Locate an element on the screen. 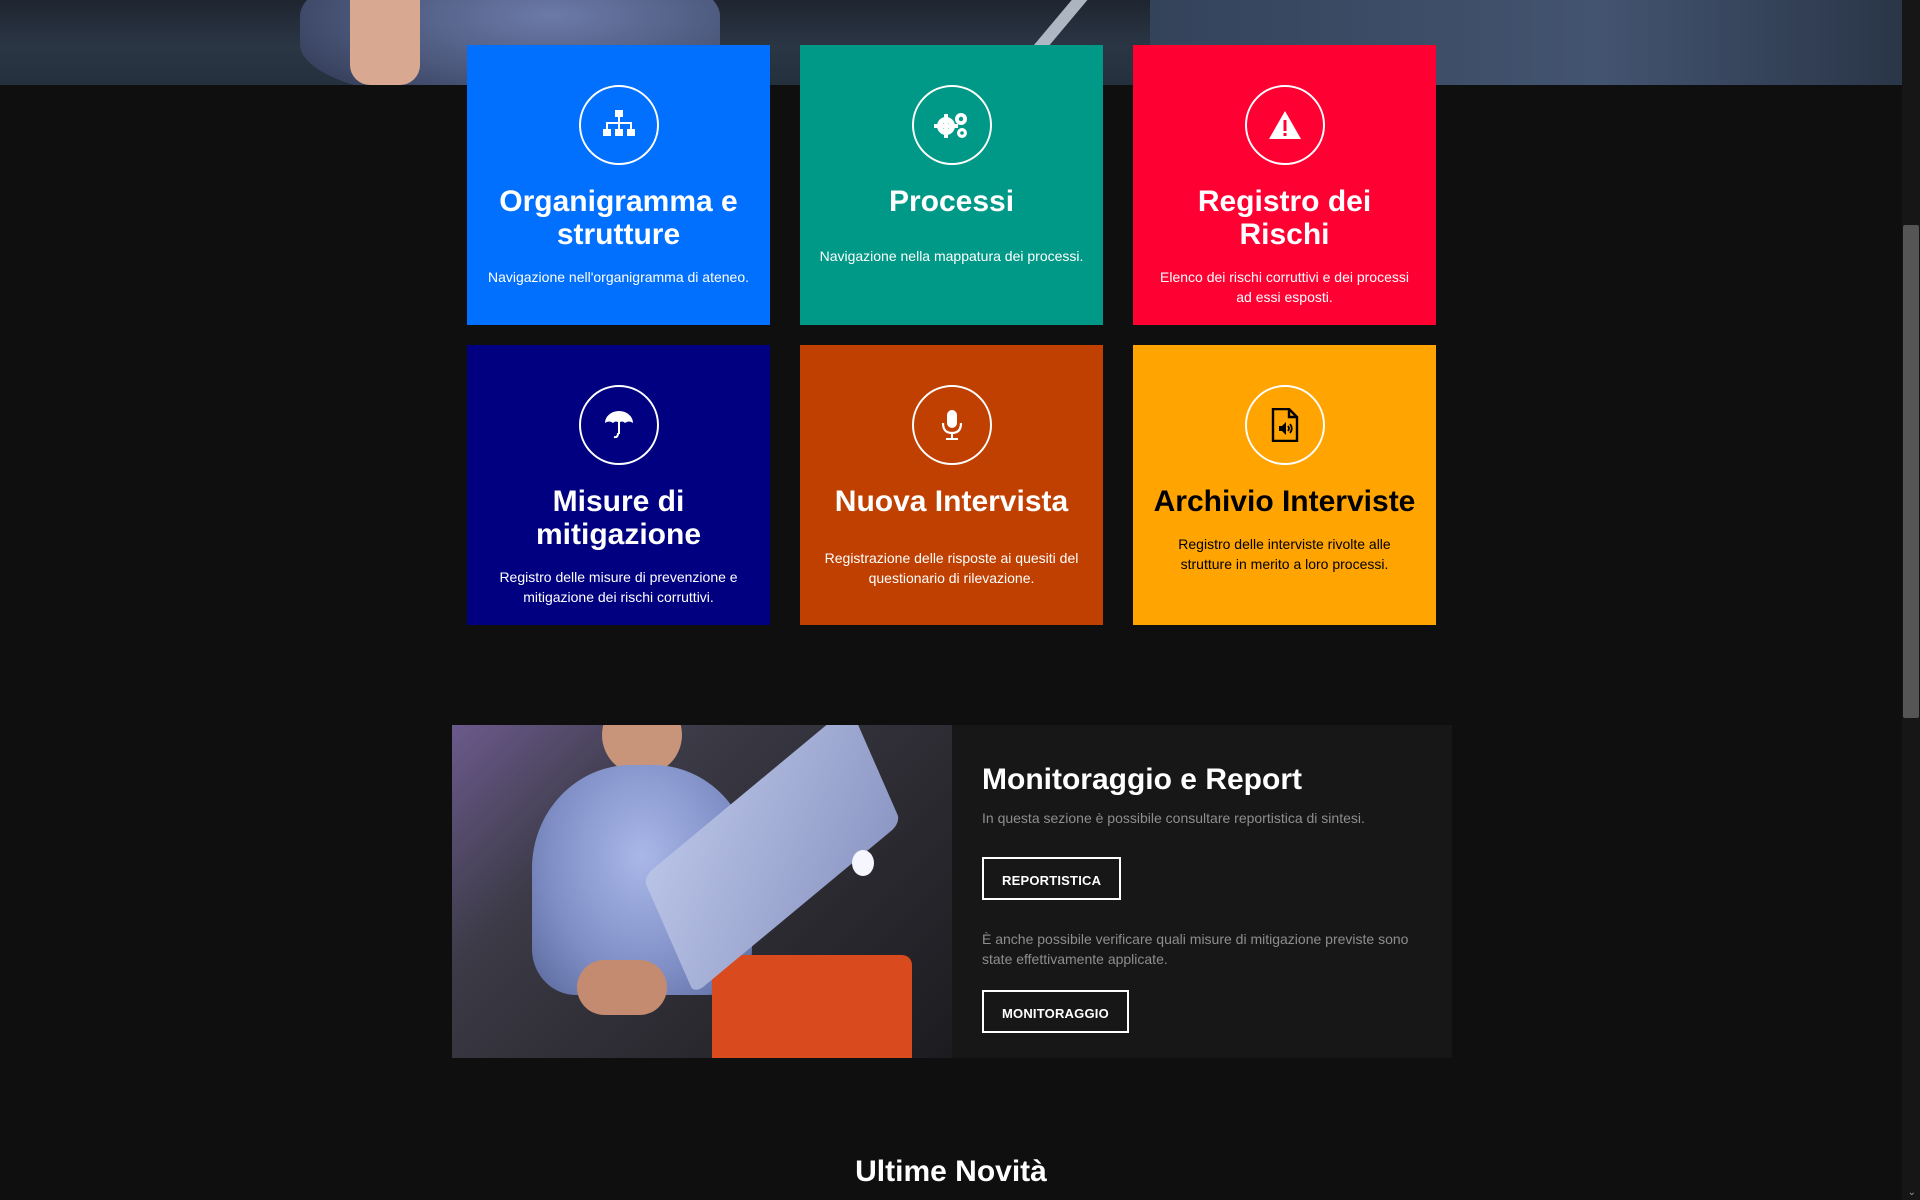 This screenshot has width=1920, height=1200. scrollbar: ⌄ is located at coordinates (1911, 600).